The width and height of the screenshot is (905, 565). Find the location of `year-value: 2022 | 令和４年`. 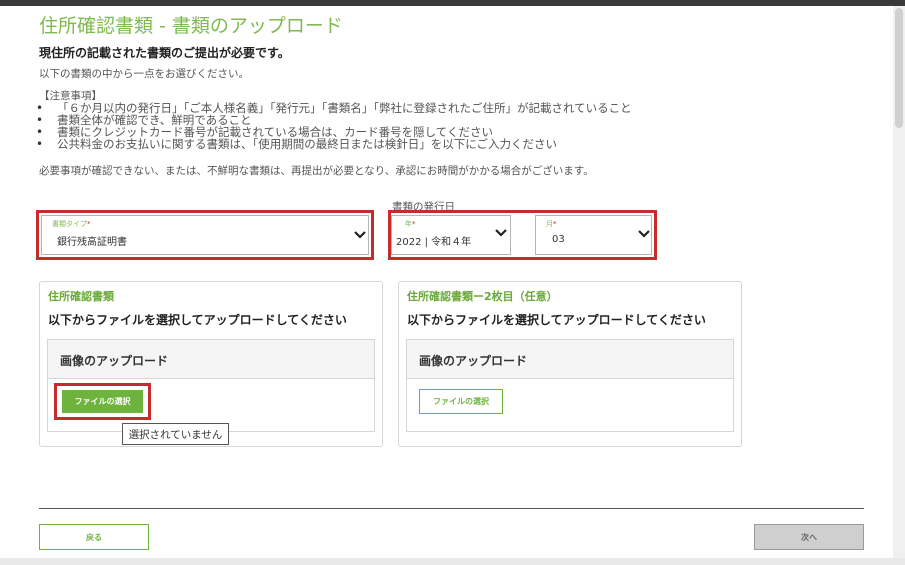

year-value: 2022 | 令和４年 is located at coordinates (434, 242).